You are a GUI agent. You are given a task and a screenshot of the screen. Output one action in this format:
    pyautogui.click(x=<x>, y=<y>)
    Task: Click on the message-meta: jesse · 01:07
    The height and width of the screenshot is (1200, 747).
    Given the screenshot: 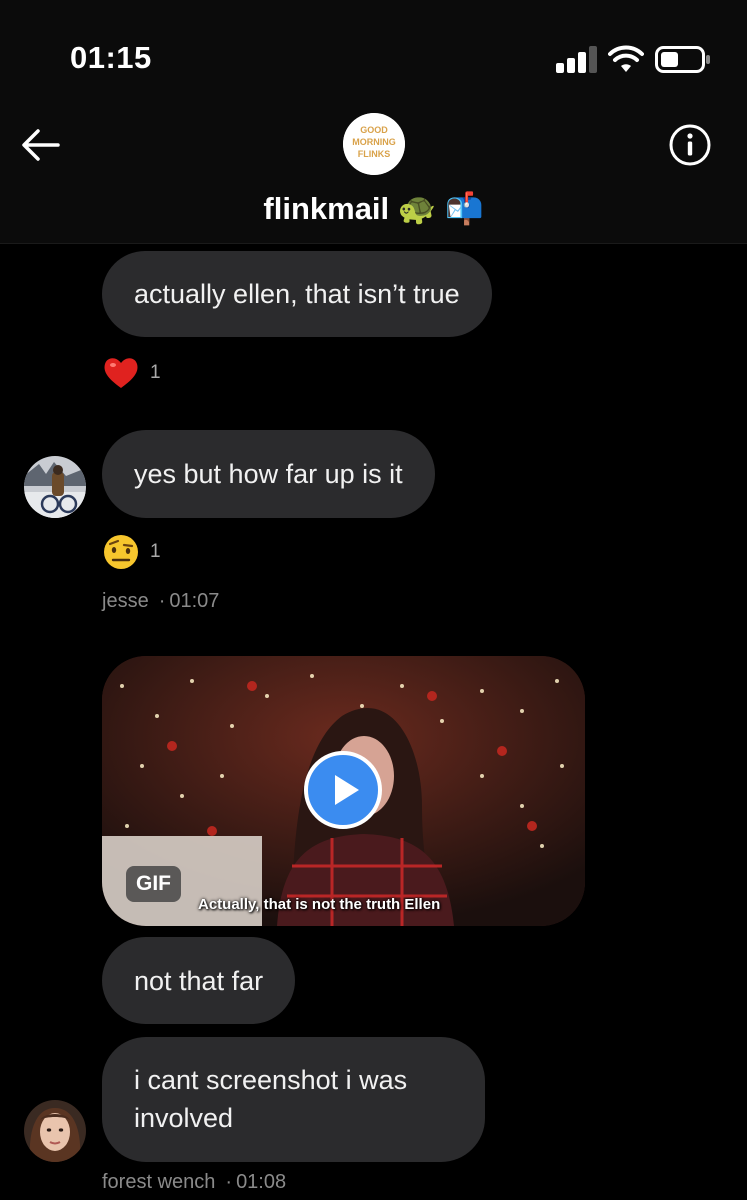 What is the action you would take?
    pyautogui.click(x=161, y=601)
    